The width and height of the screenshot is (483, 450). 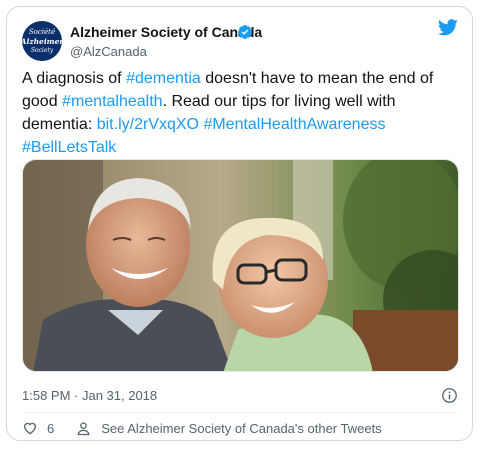 What do you see at coordinates (166, 32) in the screenshot?
I see `display-name: Alzheimer Society of Canada` at bounding box center [166, 32].